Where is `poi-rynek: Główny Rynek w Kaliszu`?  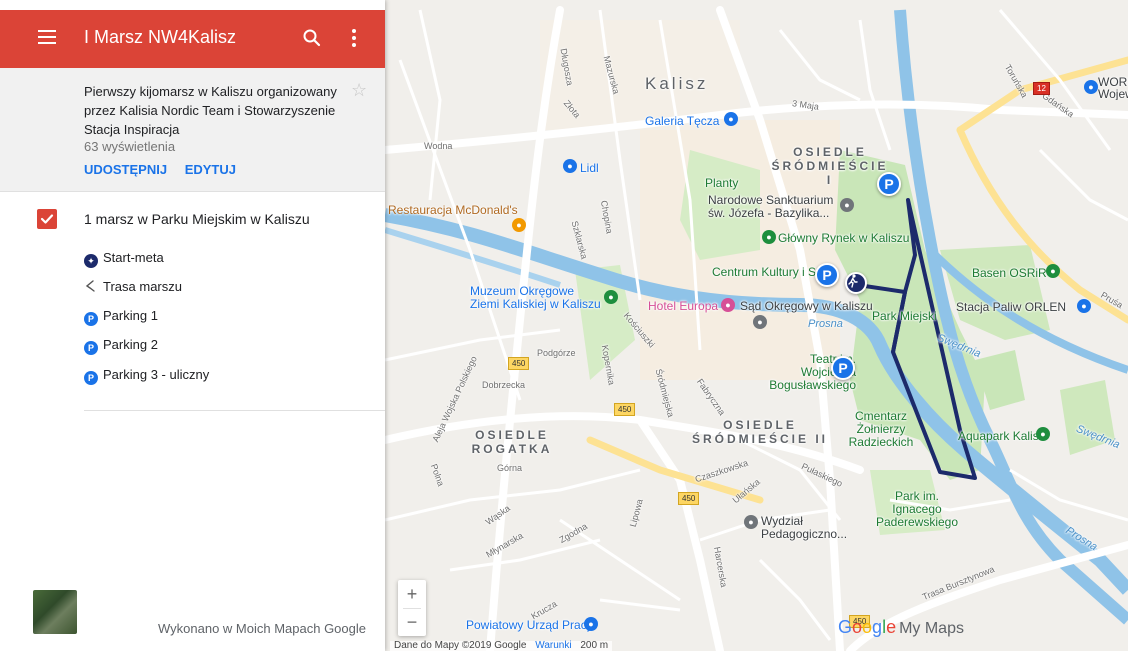
poi-rynek: Główny Rynek w Kaliszu is located at coordinates (843, 238).